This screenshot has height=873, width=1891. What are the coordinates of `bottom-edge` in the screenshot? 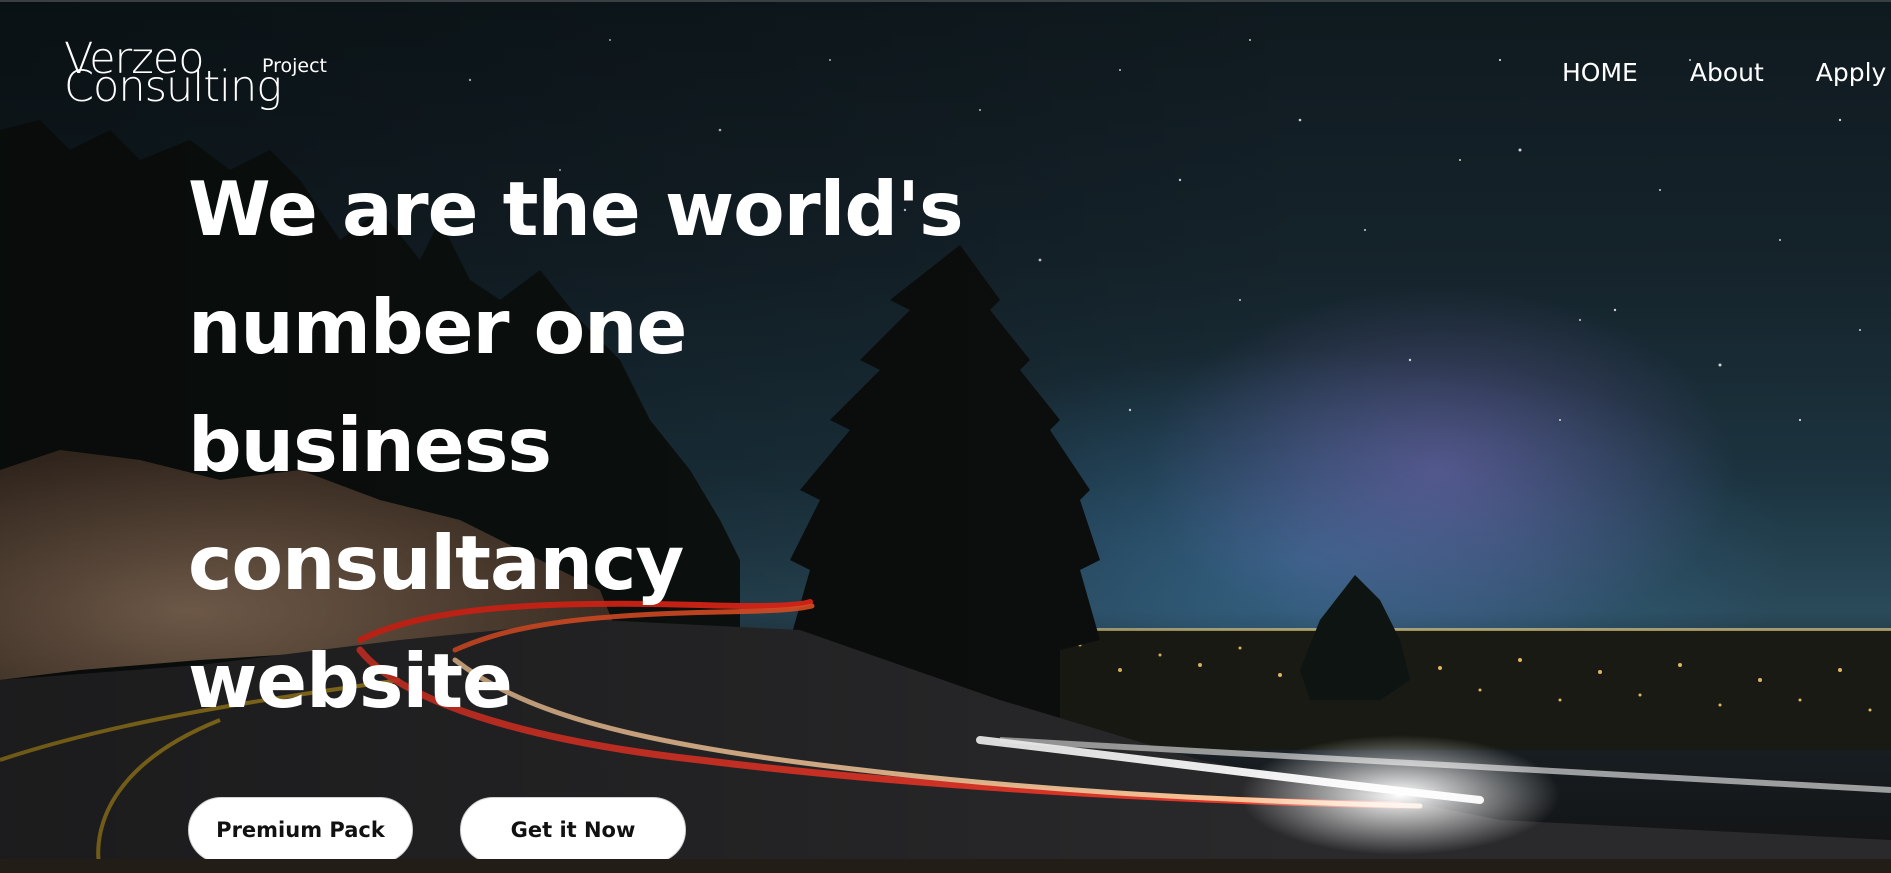 It's located at (945, 866).